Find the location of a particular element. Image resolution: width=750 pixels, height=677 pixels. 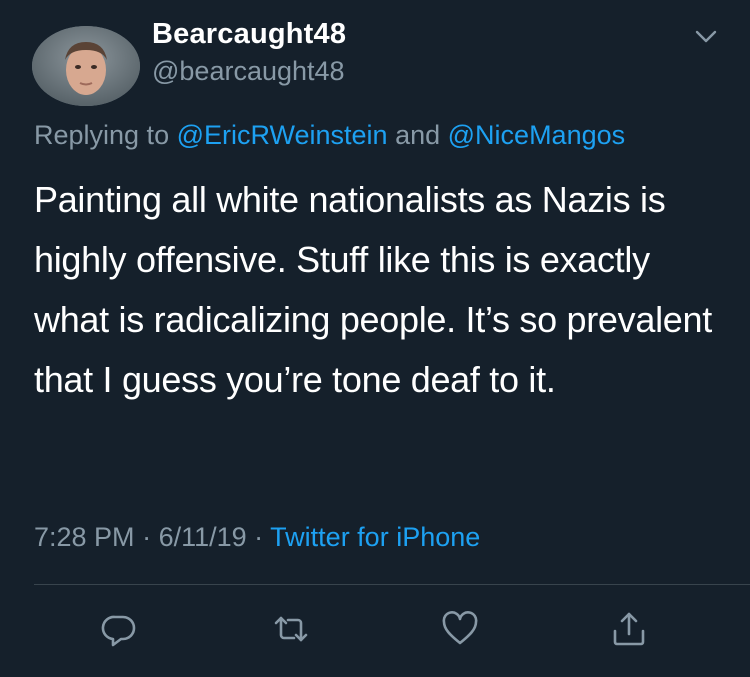

chevron-down-icon is located at coordinates (706, 36).